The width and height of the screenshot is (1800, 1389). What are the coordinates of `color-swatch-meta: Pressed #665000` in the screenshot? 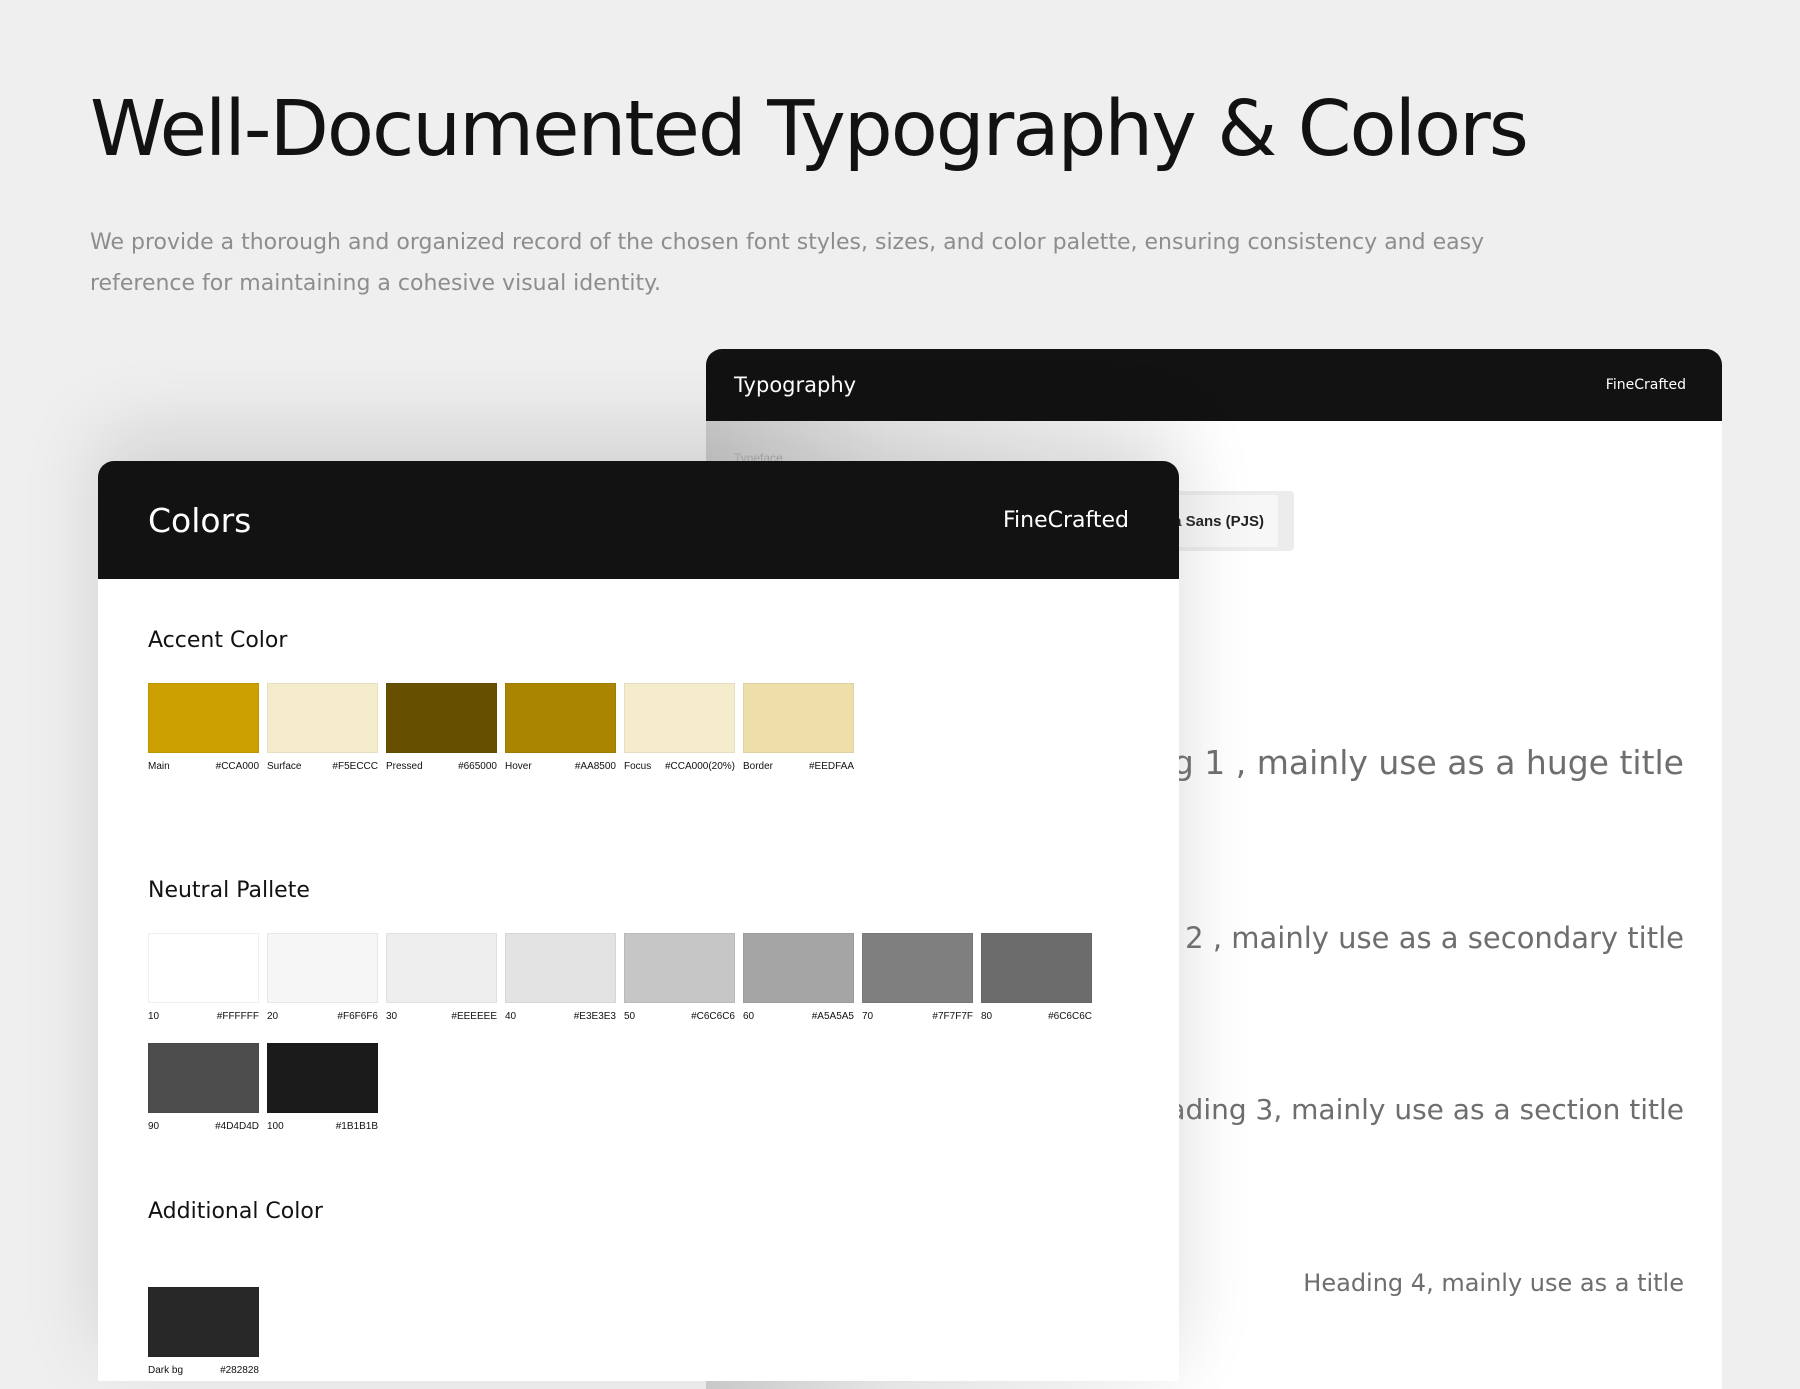 It's located at (441, 766).